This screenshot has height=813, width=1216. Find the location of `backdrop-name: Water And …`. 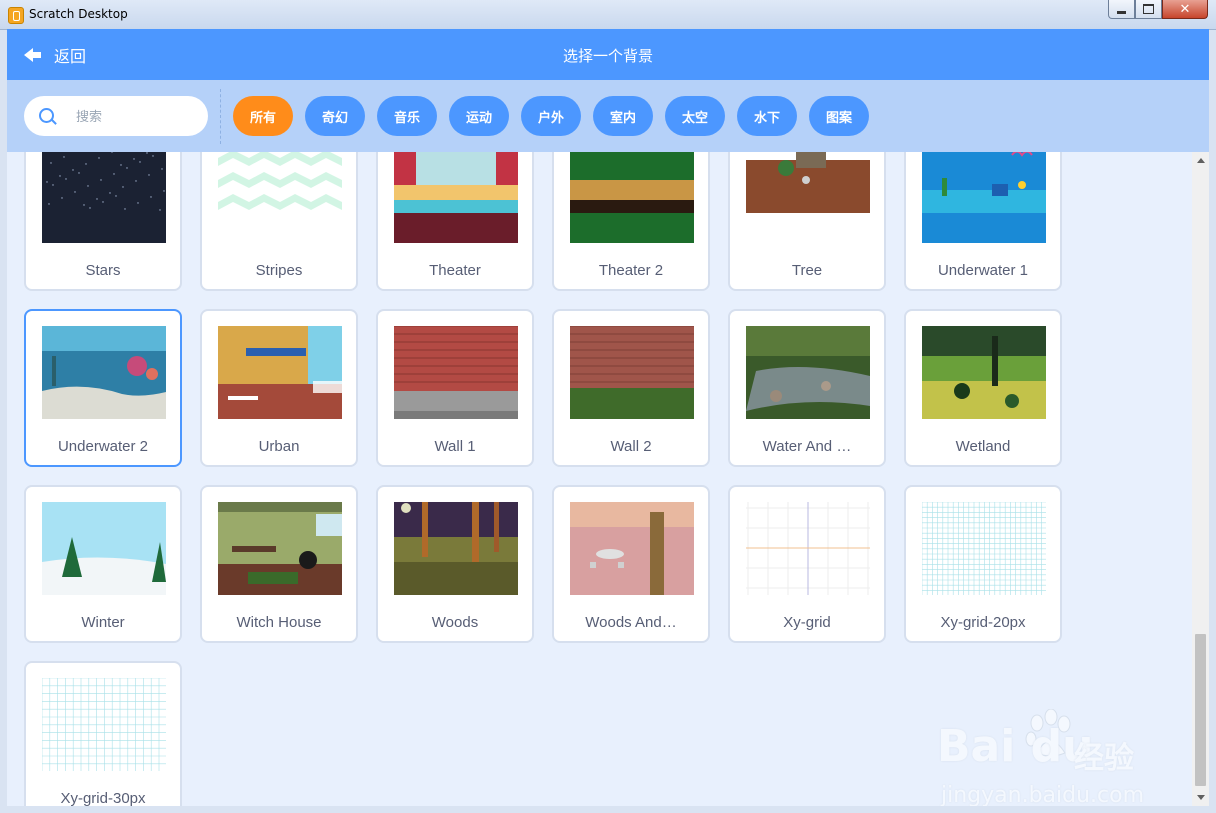

backdrop-name: Water And … is located at coordinates (807, 446).